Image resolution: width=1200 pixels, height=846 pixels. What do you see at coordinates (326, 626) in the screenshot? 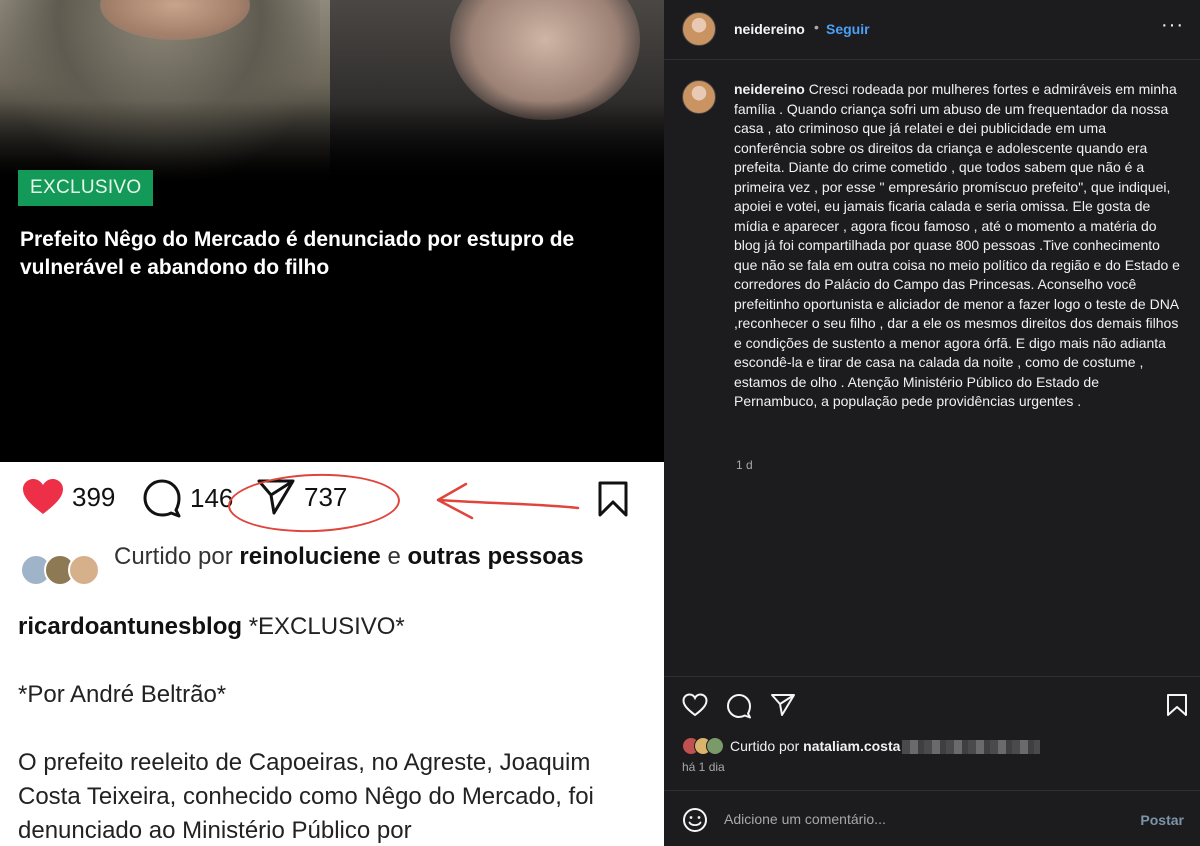
I see `caption-first: *EXCLUSIVO*` at bounding box center [326, 626].